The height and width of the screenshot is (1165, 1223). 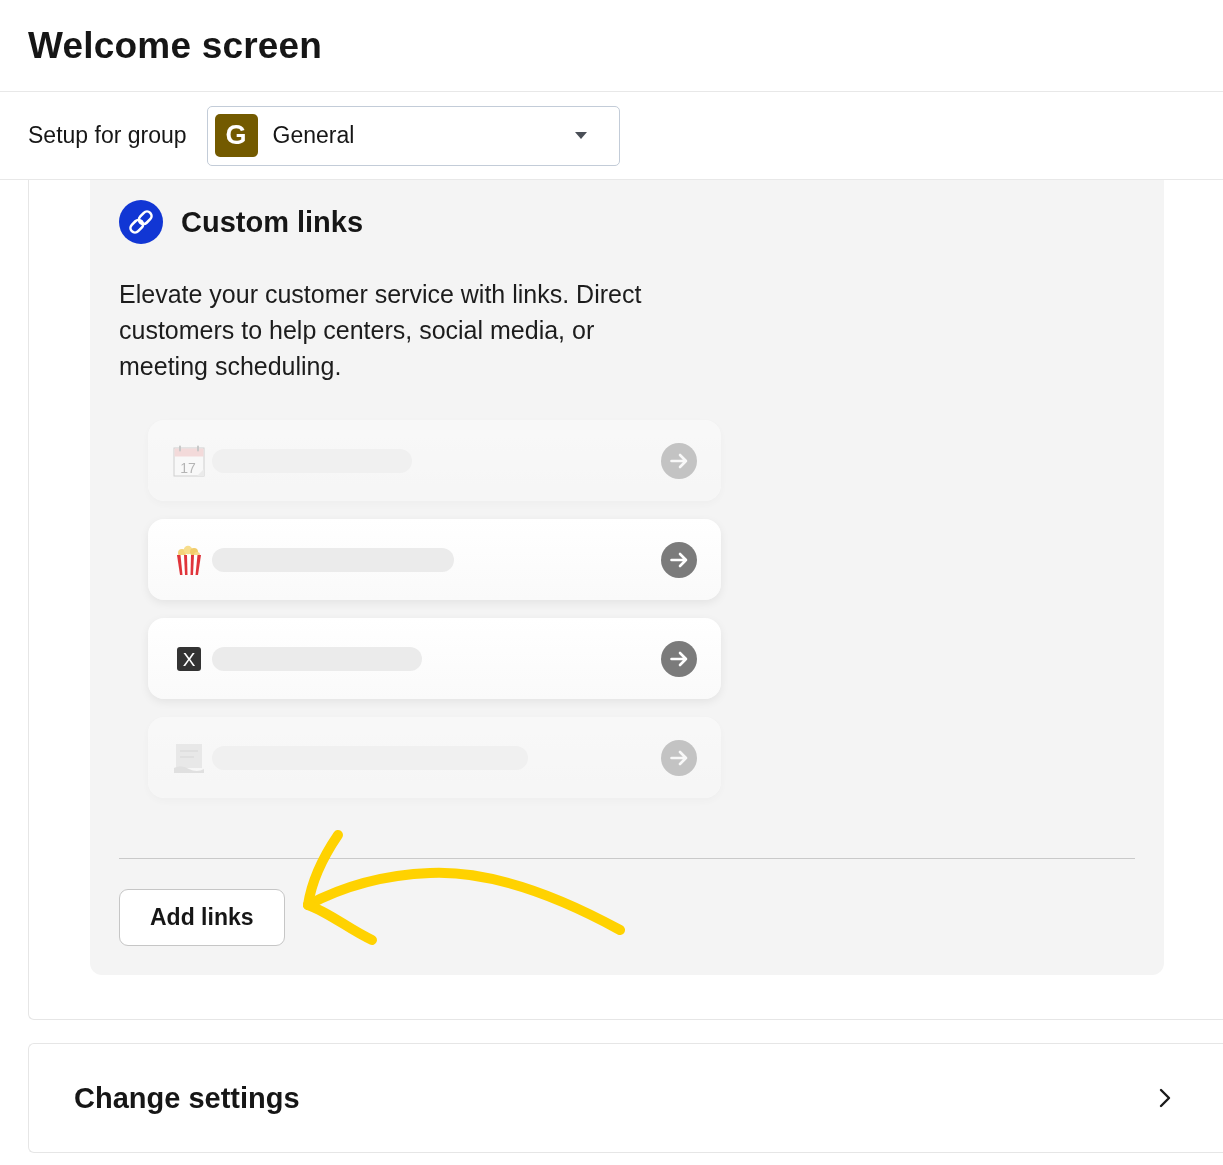 I want to click on panel-title: Custom links, so click(x=272, y=222).